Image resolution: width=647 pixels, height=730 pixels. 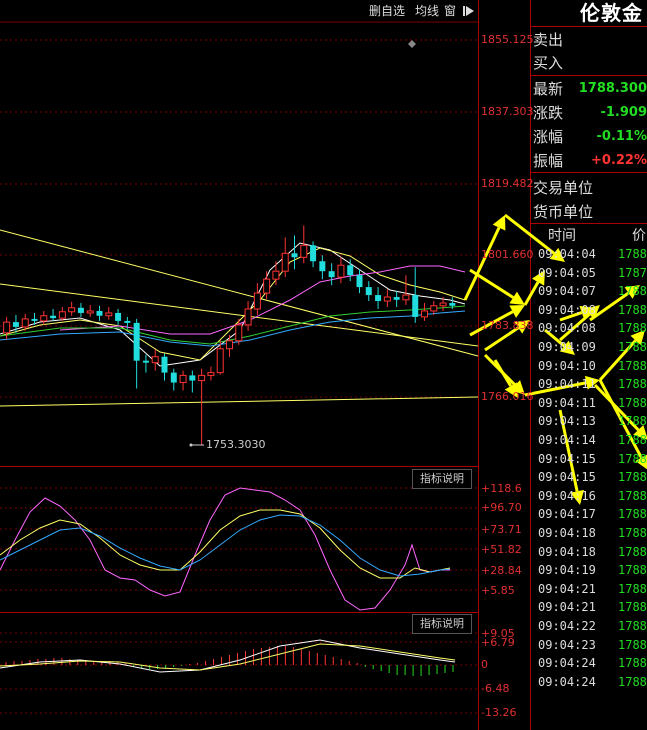 What do you see at coordinates (501, 529) in the screenshot?
I see `indicator1-axis-label: +73.71` at bounding box center [501, 529].